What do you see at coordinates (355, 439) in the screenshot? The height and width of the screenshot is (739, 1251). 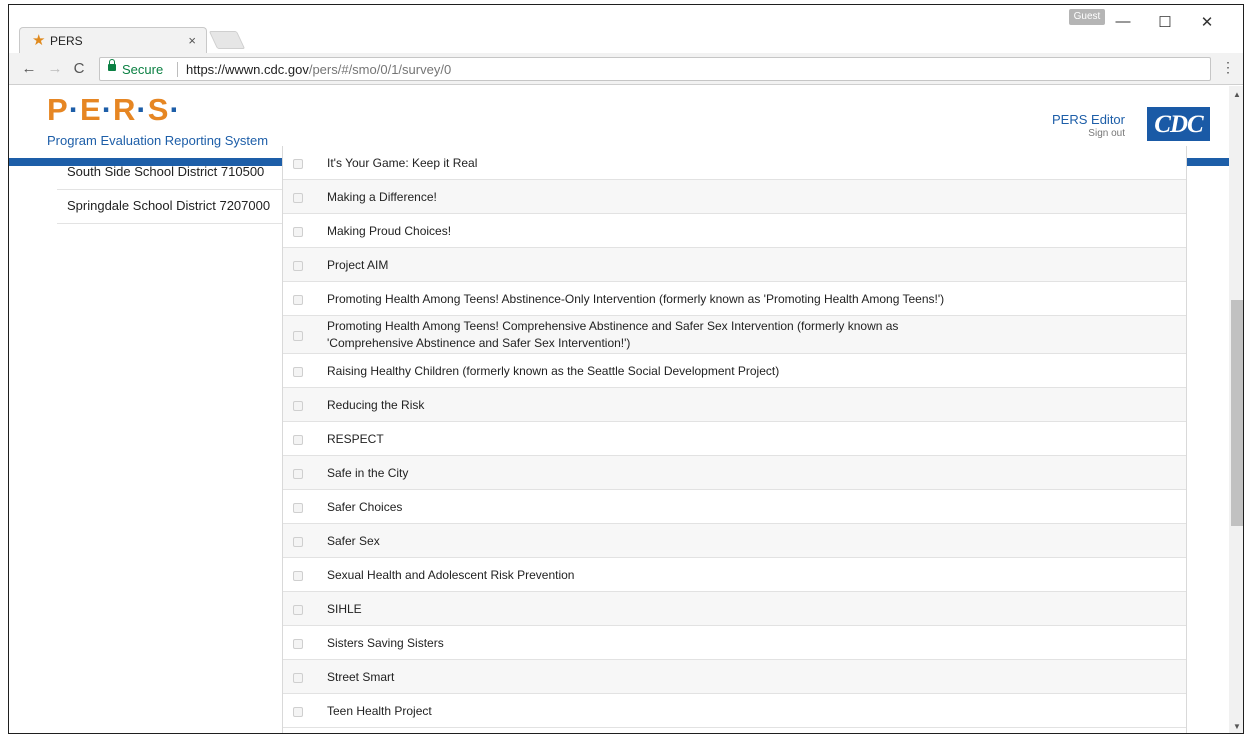 I see `program-label: RESPECT` at bounding box center [355, 439].